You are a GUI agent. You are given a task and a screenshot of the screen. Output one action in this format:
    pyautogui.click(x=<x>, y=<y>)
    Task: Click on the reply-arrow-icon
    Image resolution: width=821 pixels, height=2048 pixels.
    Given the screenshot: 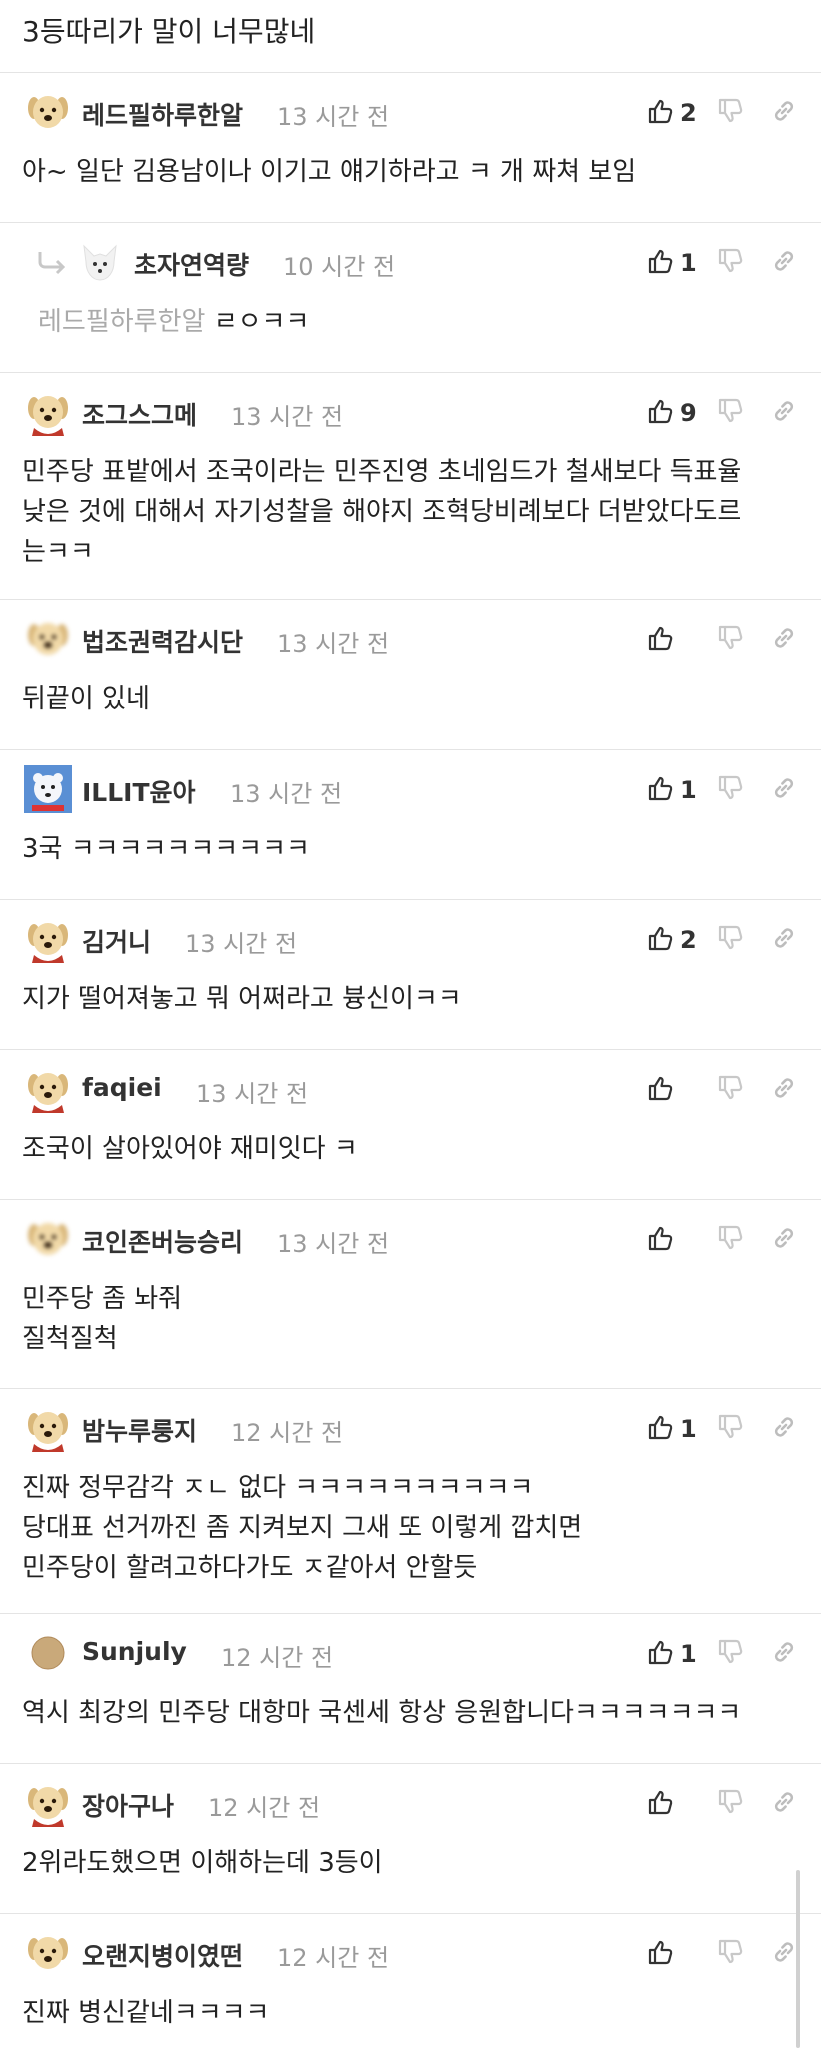 What is the action you would take?
    pyautogui.click(x=52, y=264)
    